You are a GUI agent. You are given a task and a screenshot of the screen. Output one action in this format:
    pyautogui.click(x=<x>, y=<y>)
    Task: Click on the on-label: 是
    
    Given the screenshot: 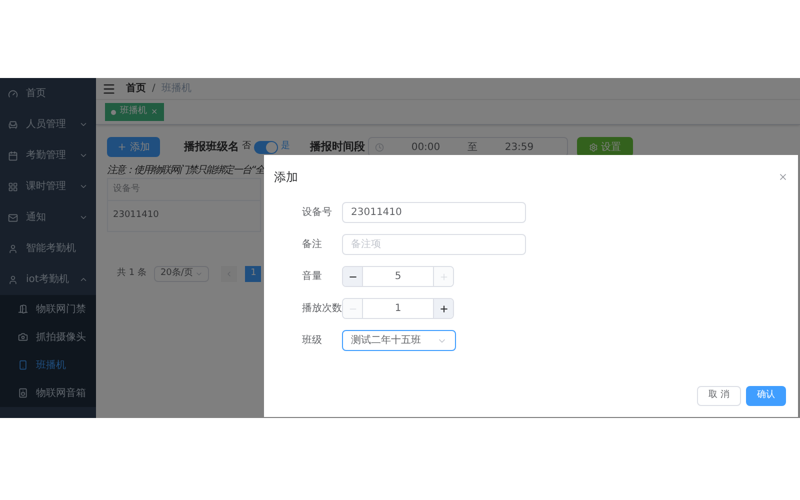 What is the action you would take?
    pyautogui.click(x=285, y=147)
    